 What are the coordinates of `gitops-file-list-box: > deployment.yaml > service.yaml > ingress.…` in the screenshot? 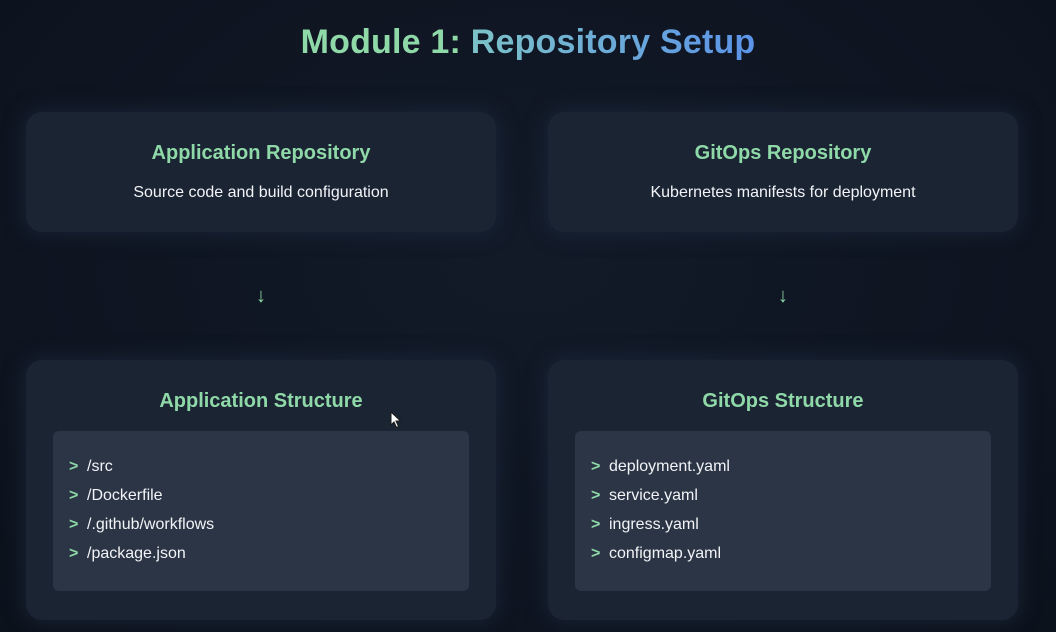 It's located at (783, 511).